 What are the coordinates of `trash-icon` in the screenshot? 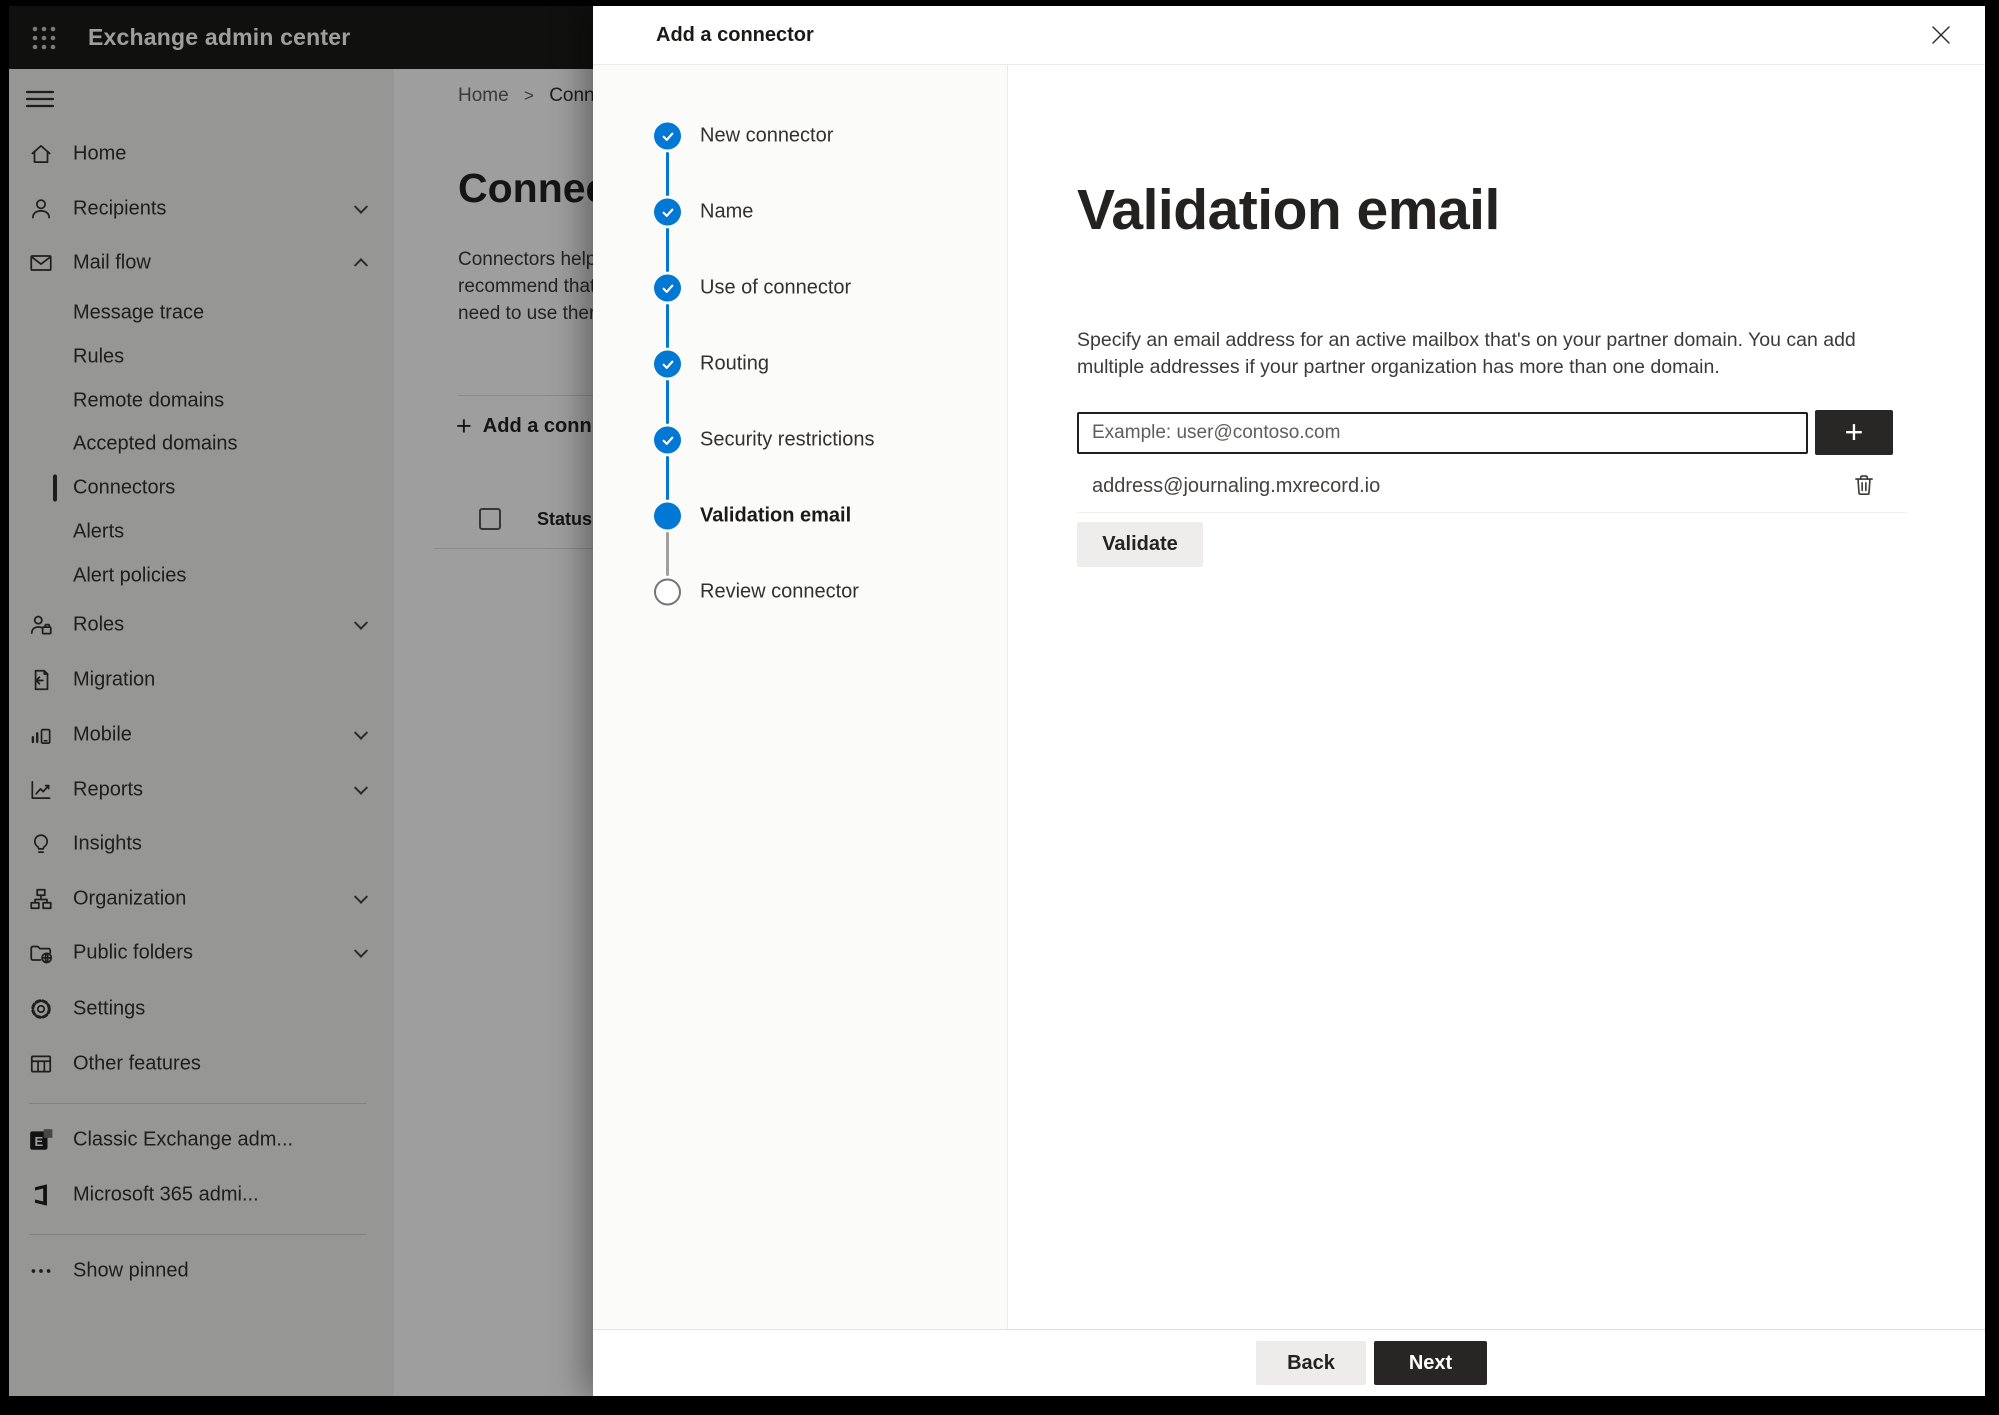 It's located at (1864, 485).